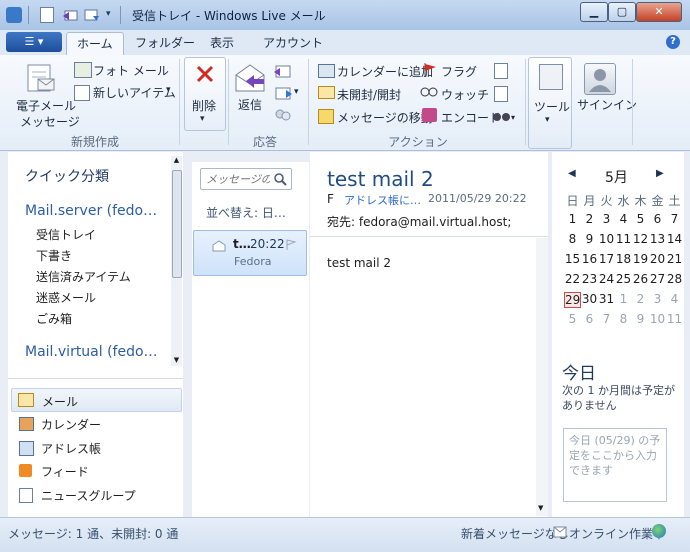 The width and height of the screenshot is (690, 552). Describe the element at coordinates (168, 90) in the screenshot. I see `new-item-dropdown-icon: ▾` at that location.